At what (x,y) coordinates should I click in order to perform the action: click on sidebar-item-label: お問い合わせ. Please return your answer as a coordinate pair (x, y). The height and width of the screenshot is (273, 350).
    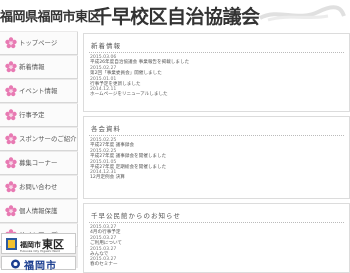
    Looking at the image, I should click on (38, 187).